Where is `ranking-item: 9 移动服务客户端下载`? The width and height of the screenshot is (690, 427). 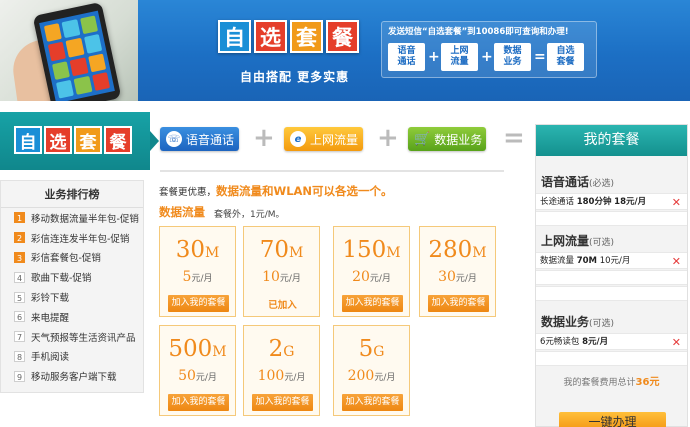 ranking-item: 9 移动服务客户端下载 is located at coordinates (72, 376).